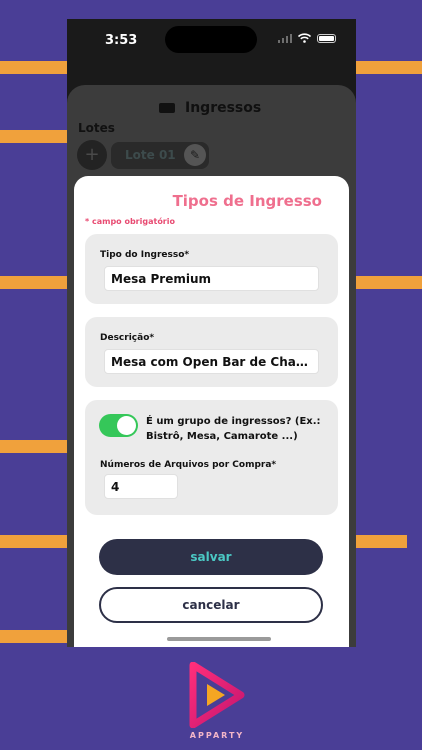 This screenshot has height=750, width=422. I want to click on add-lote-button: +, so click(92, 155).